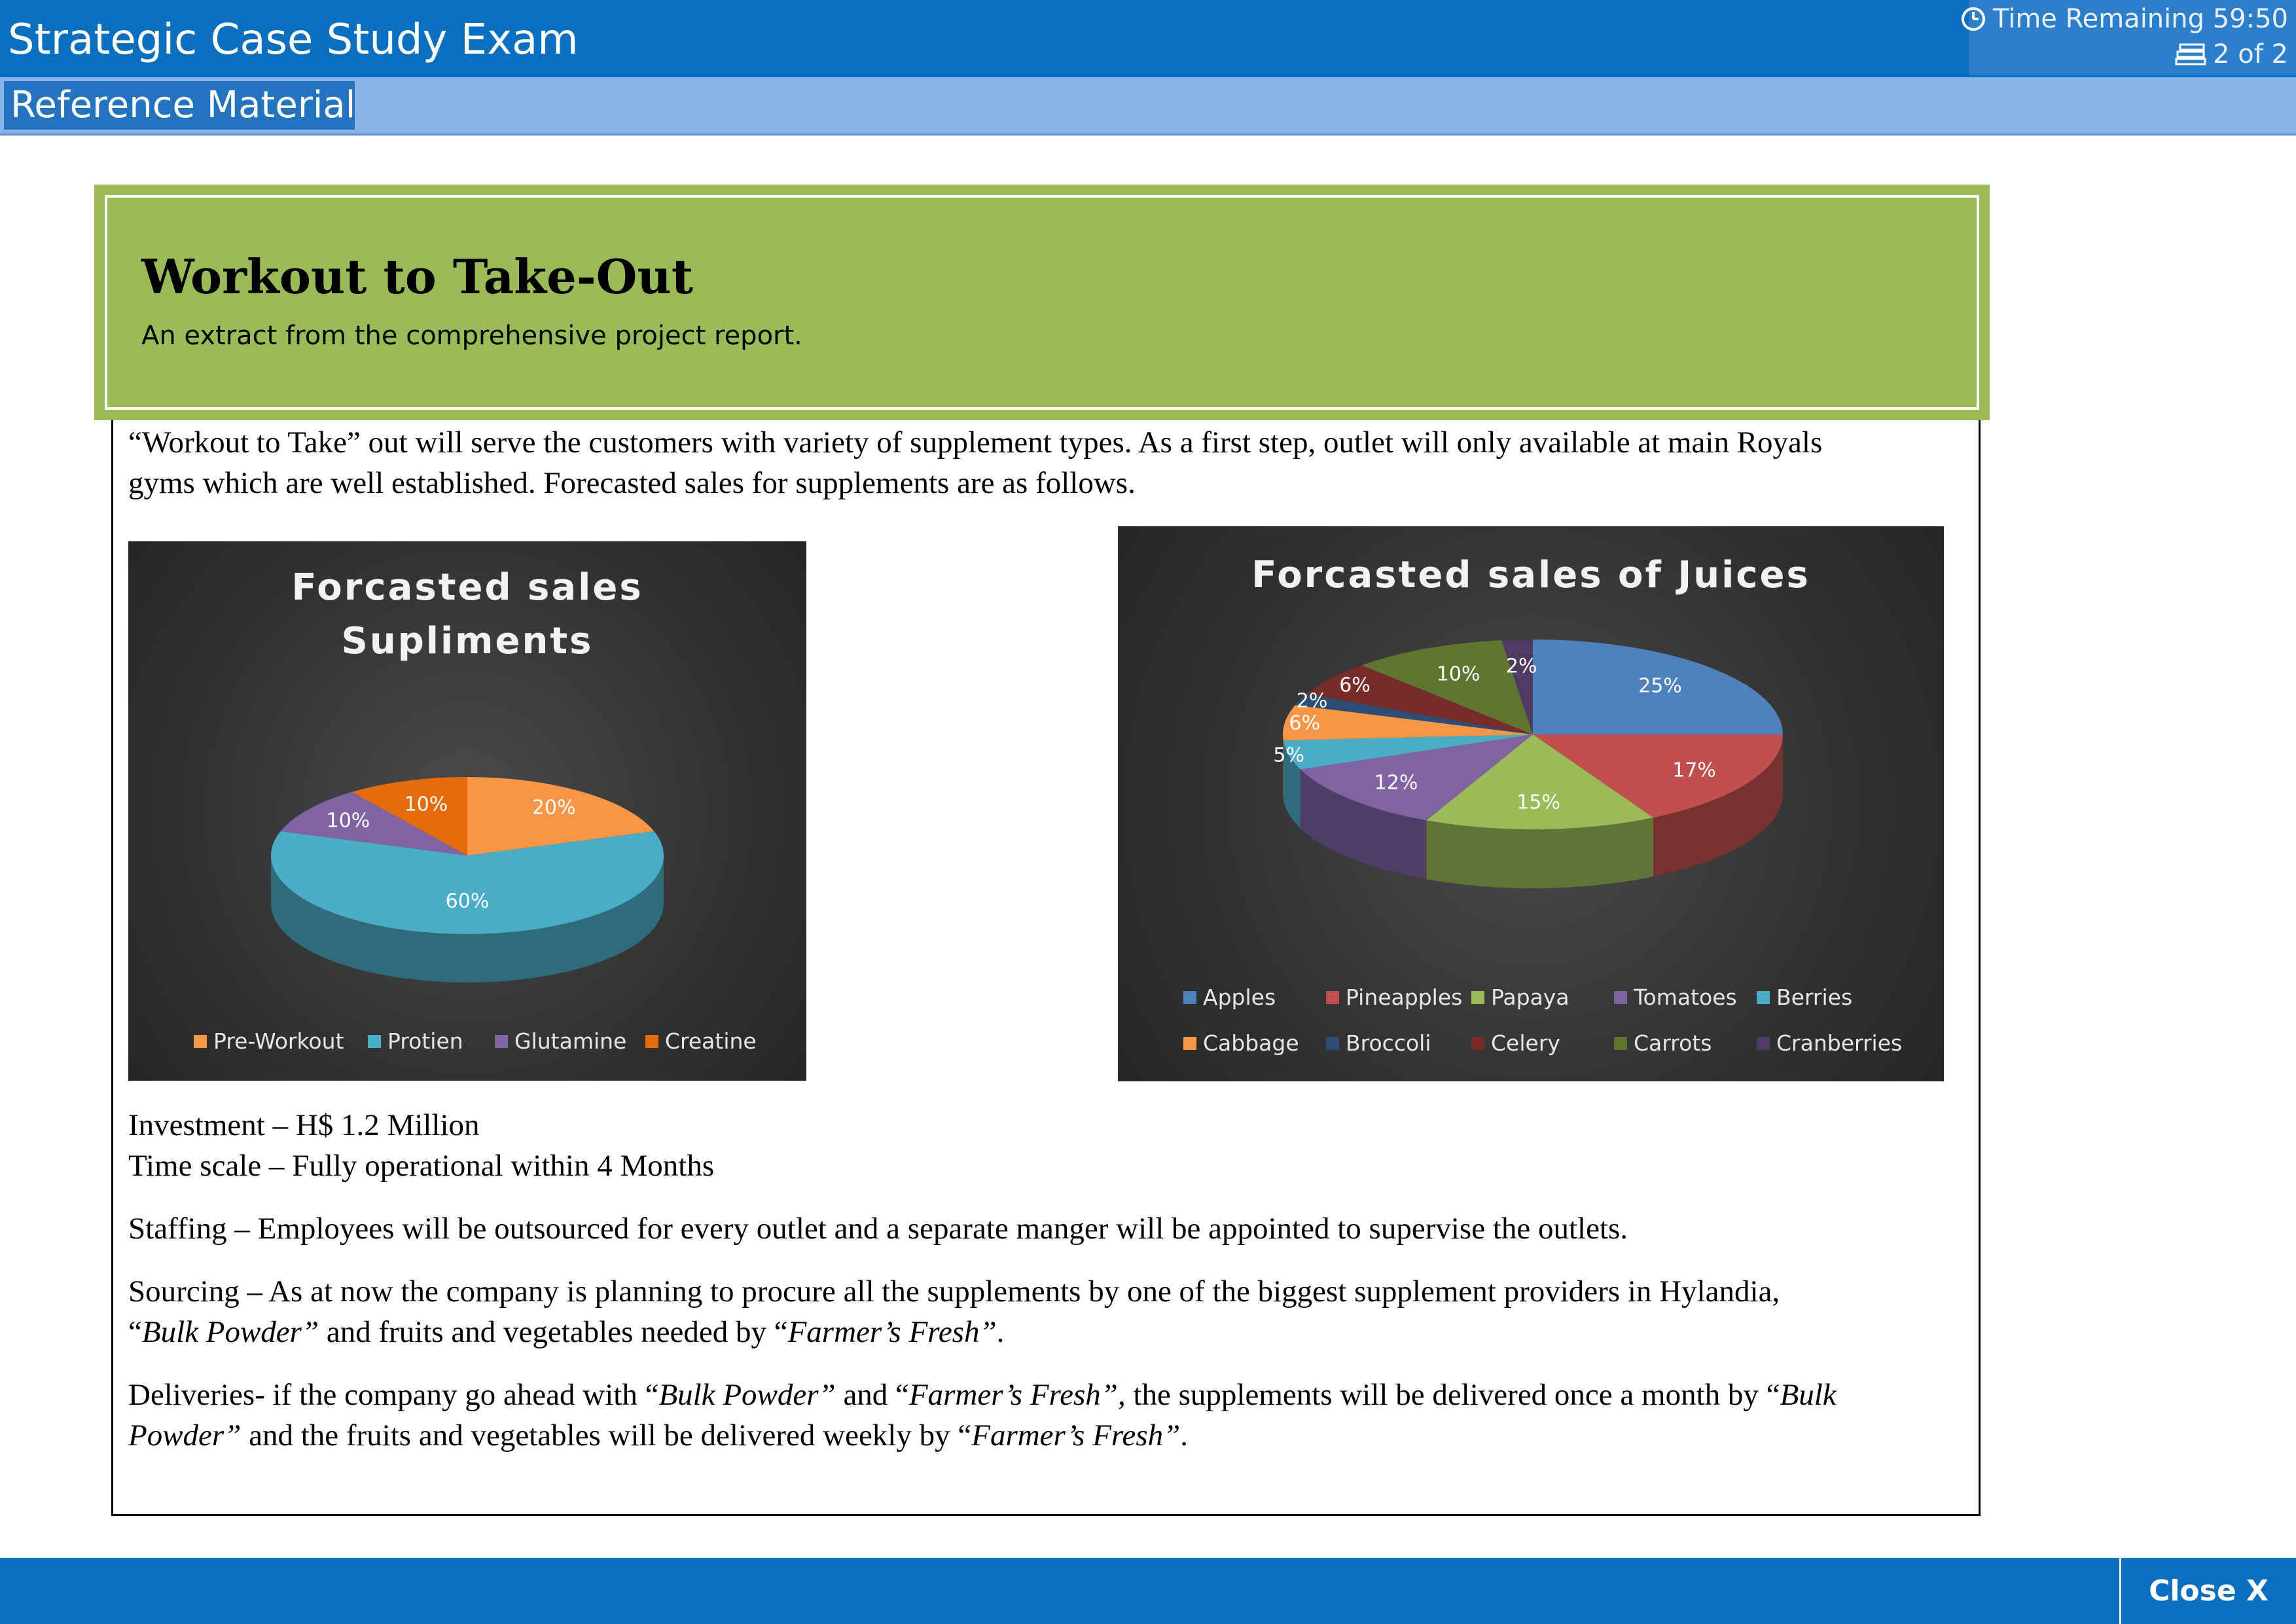 This screenshot has height=1624, width=2296. I want to click on legend-item: Cabbage, so click(1241, 1043).